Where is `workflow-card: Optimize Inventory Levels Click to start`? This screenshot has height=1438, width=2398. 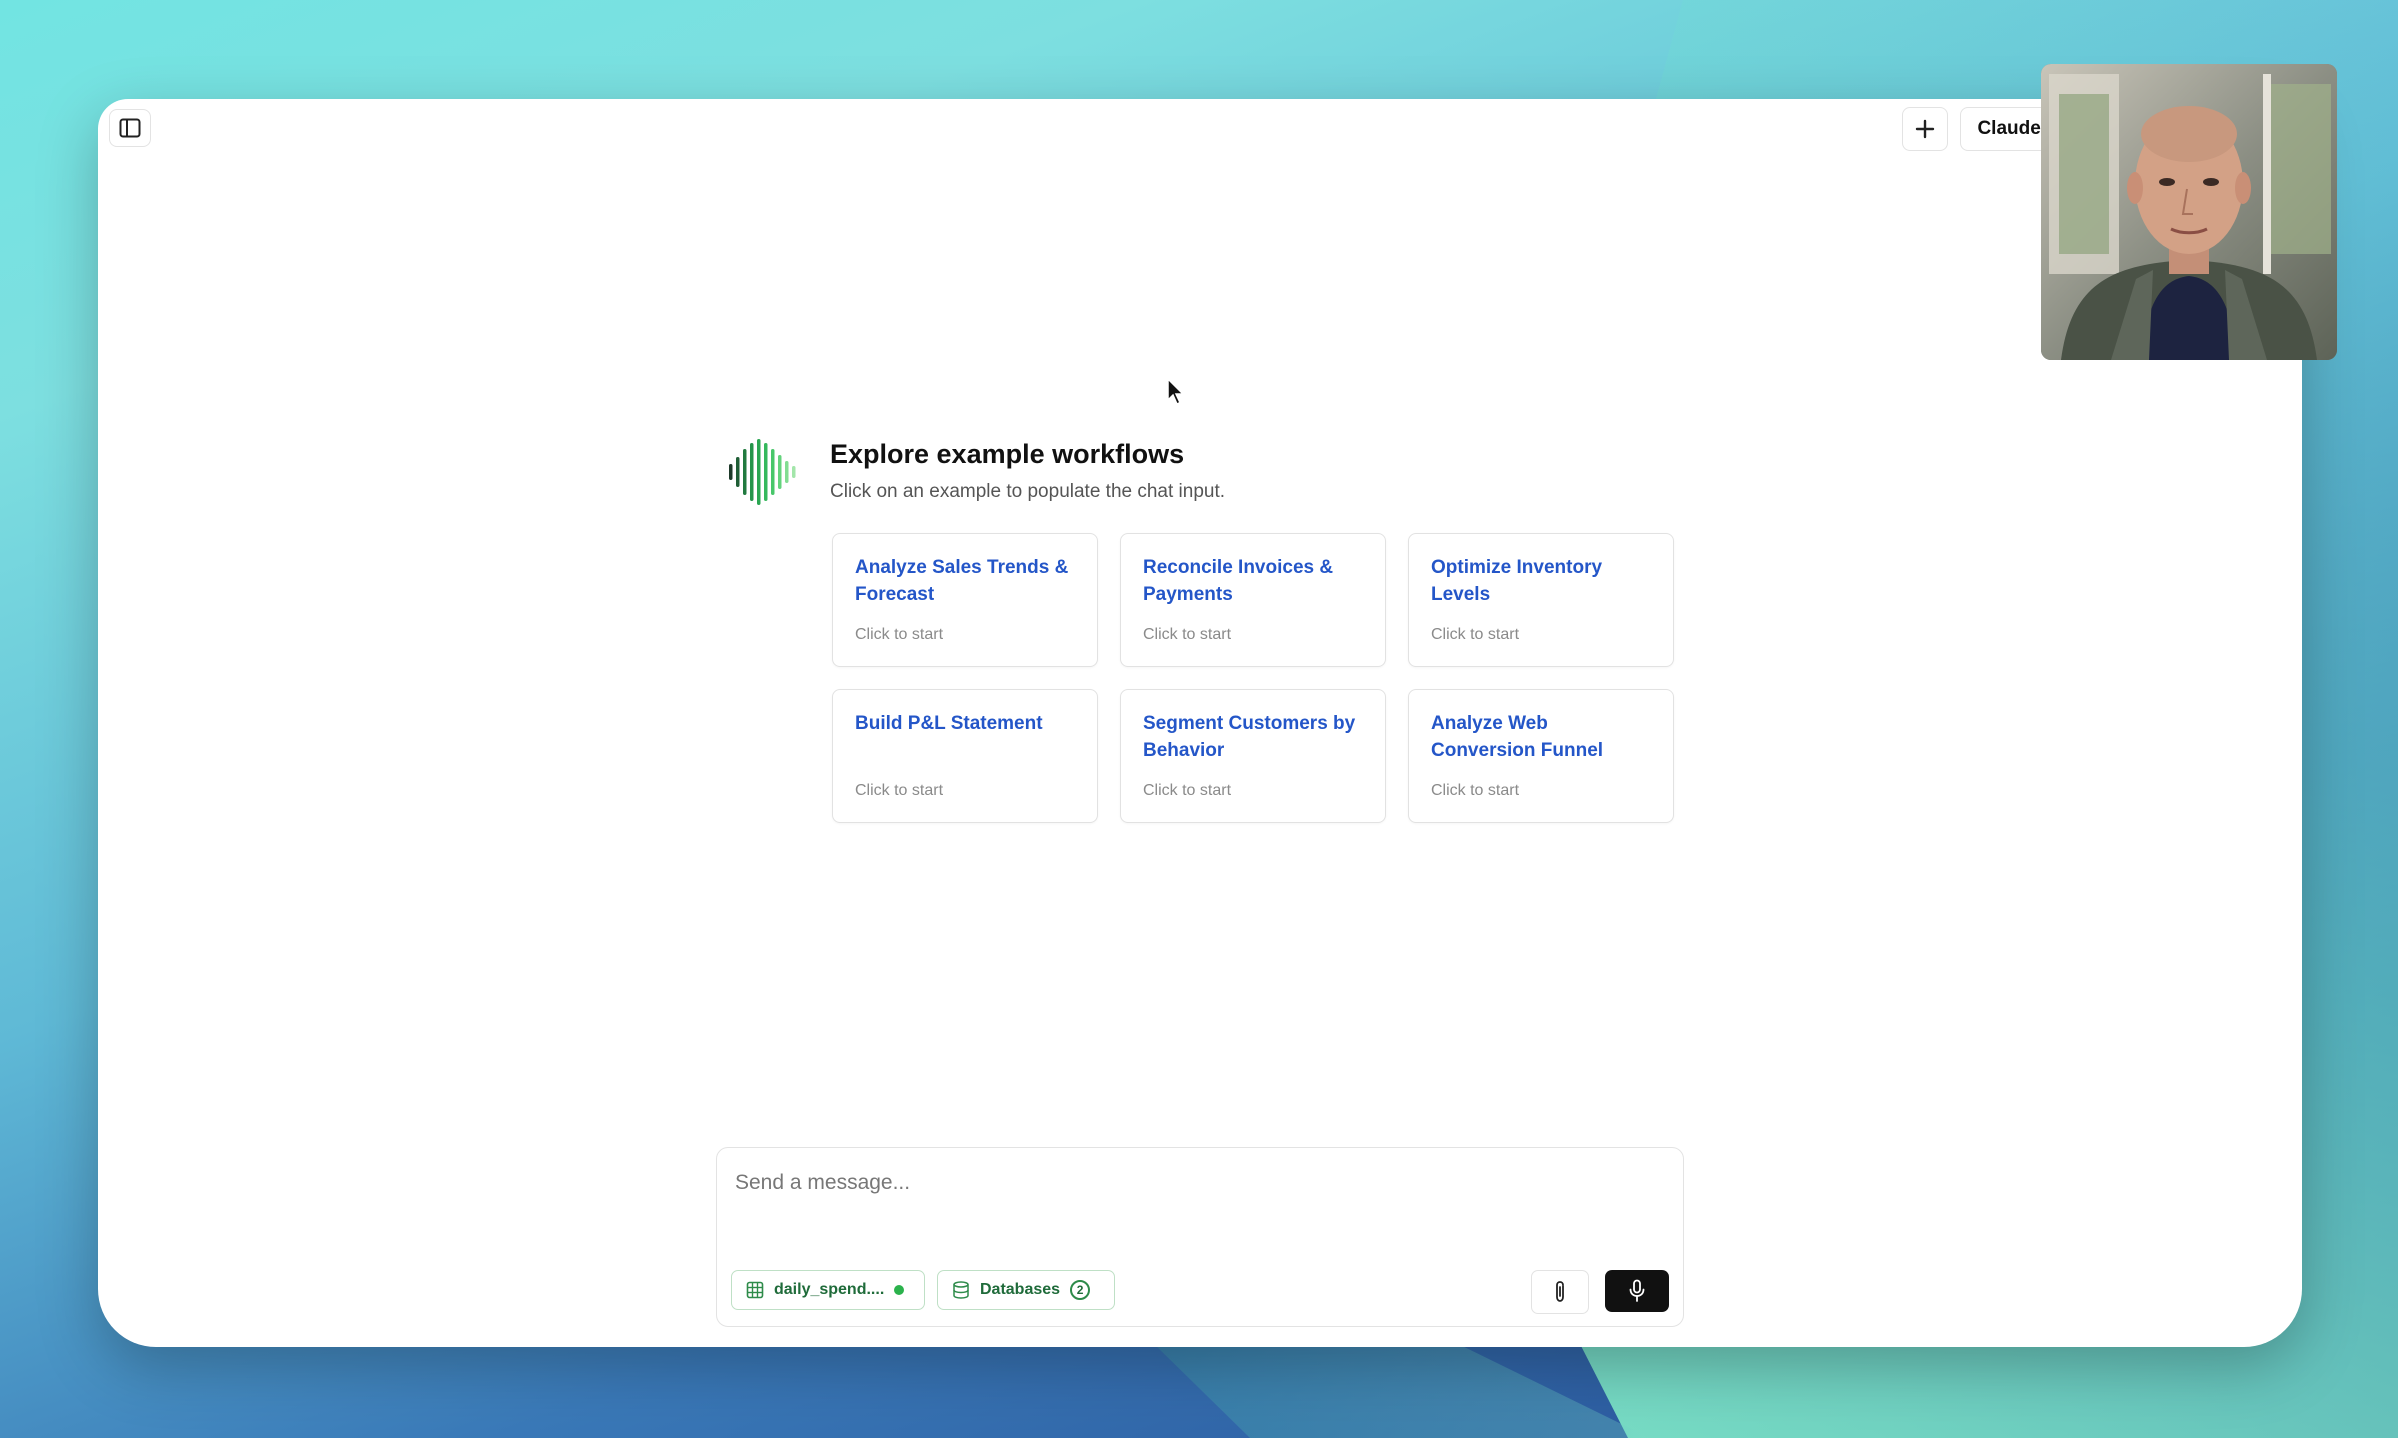 workflow-card: Optimize Inventory Levels Click to start is located at coordinates (1541, 600).